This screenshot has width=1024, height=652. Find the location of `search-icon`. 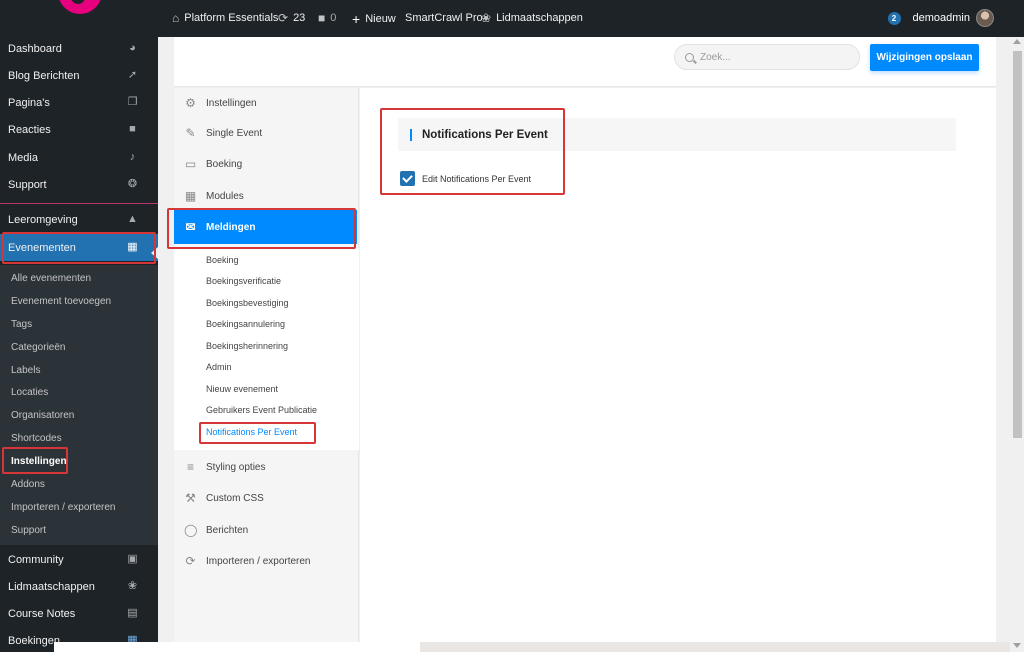

search-icon is located at coordinates (689, 57).